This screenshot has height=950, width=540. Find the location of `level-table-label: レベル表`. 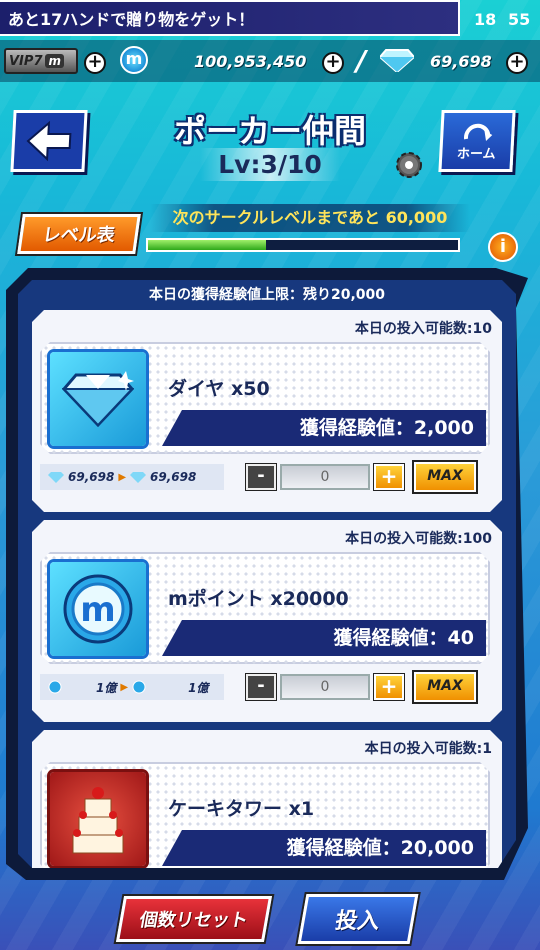

level-table-label: レベル表 is located at coordinates (79, 235).